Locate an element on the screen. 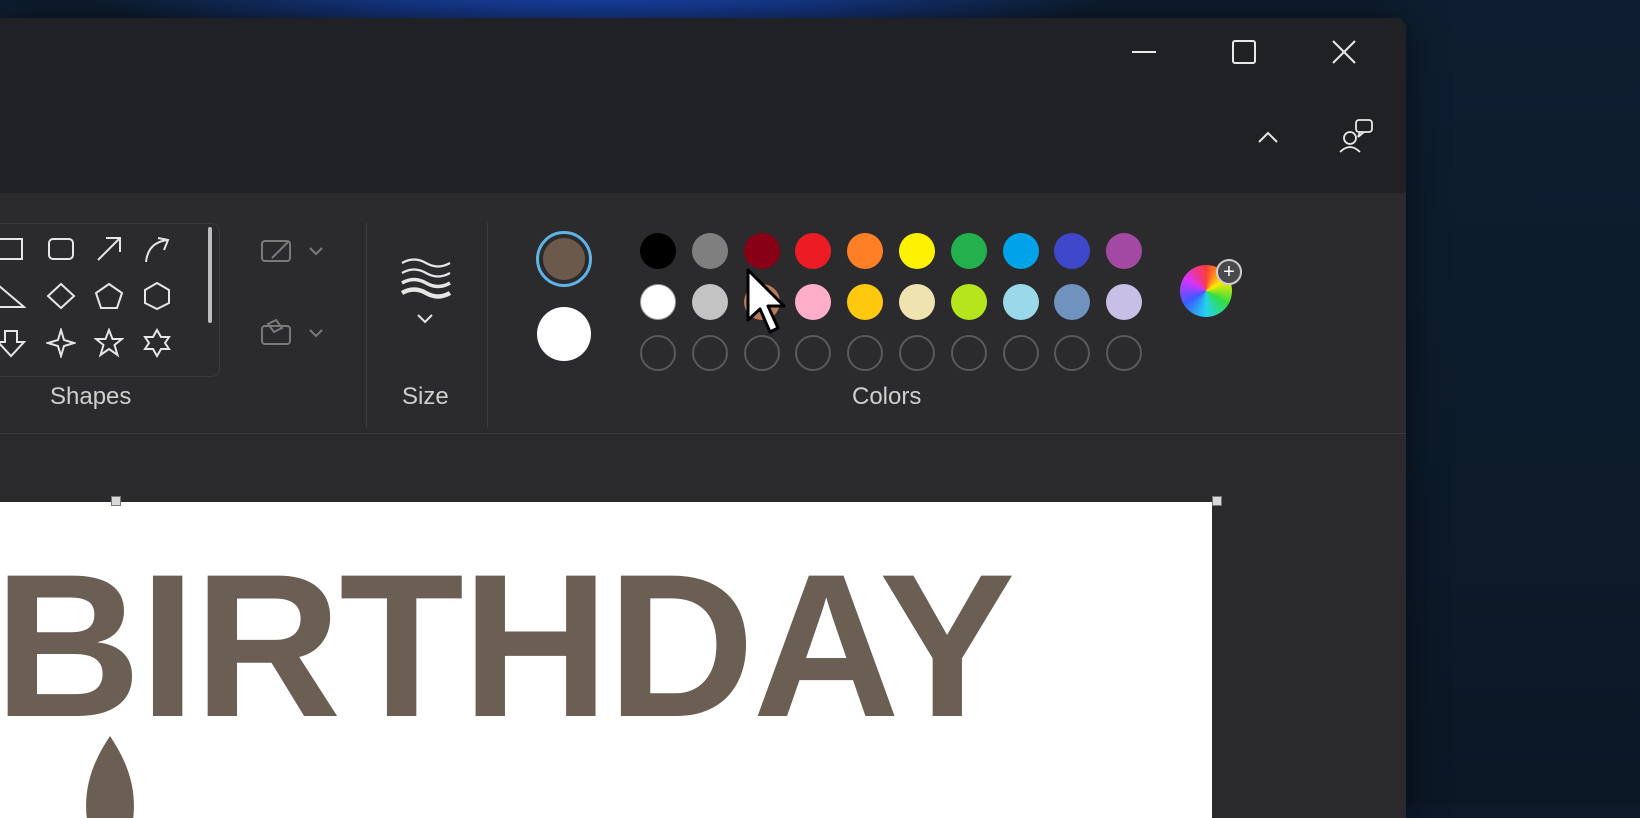  stroke-size-icon is located at coordinates (426, 278).